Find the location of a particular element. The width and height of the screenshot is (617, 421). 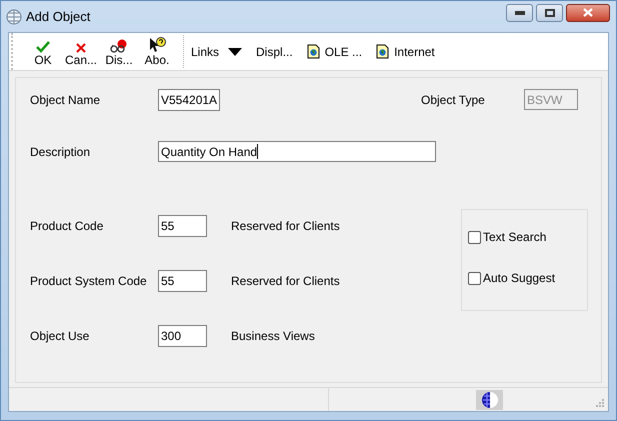

code-field: 300 is located at coordinates (182, 336).